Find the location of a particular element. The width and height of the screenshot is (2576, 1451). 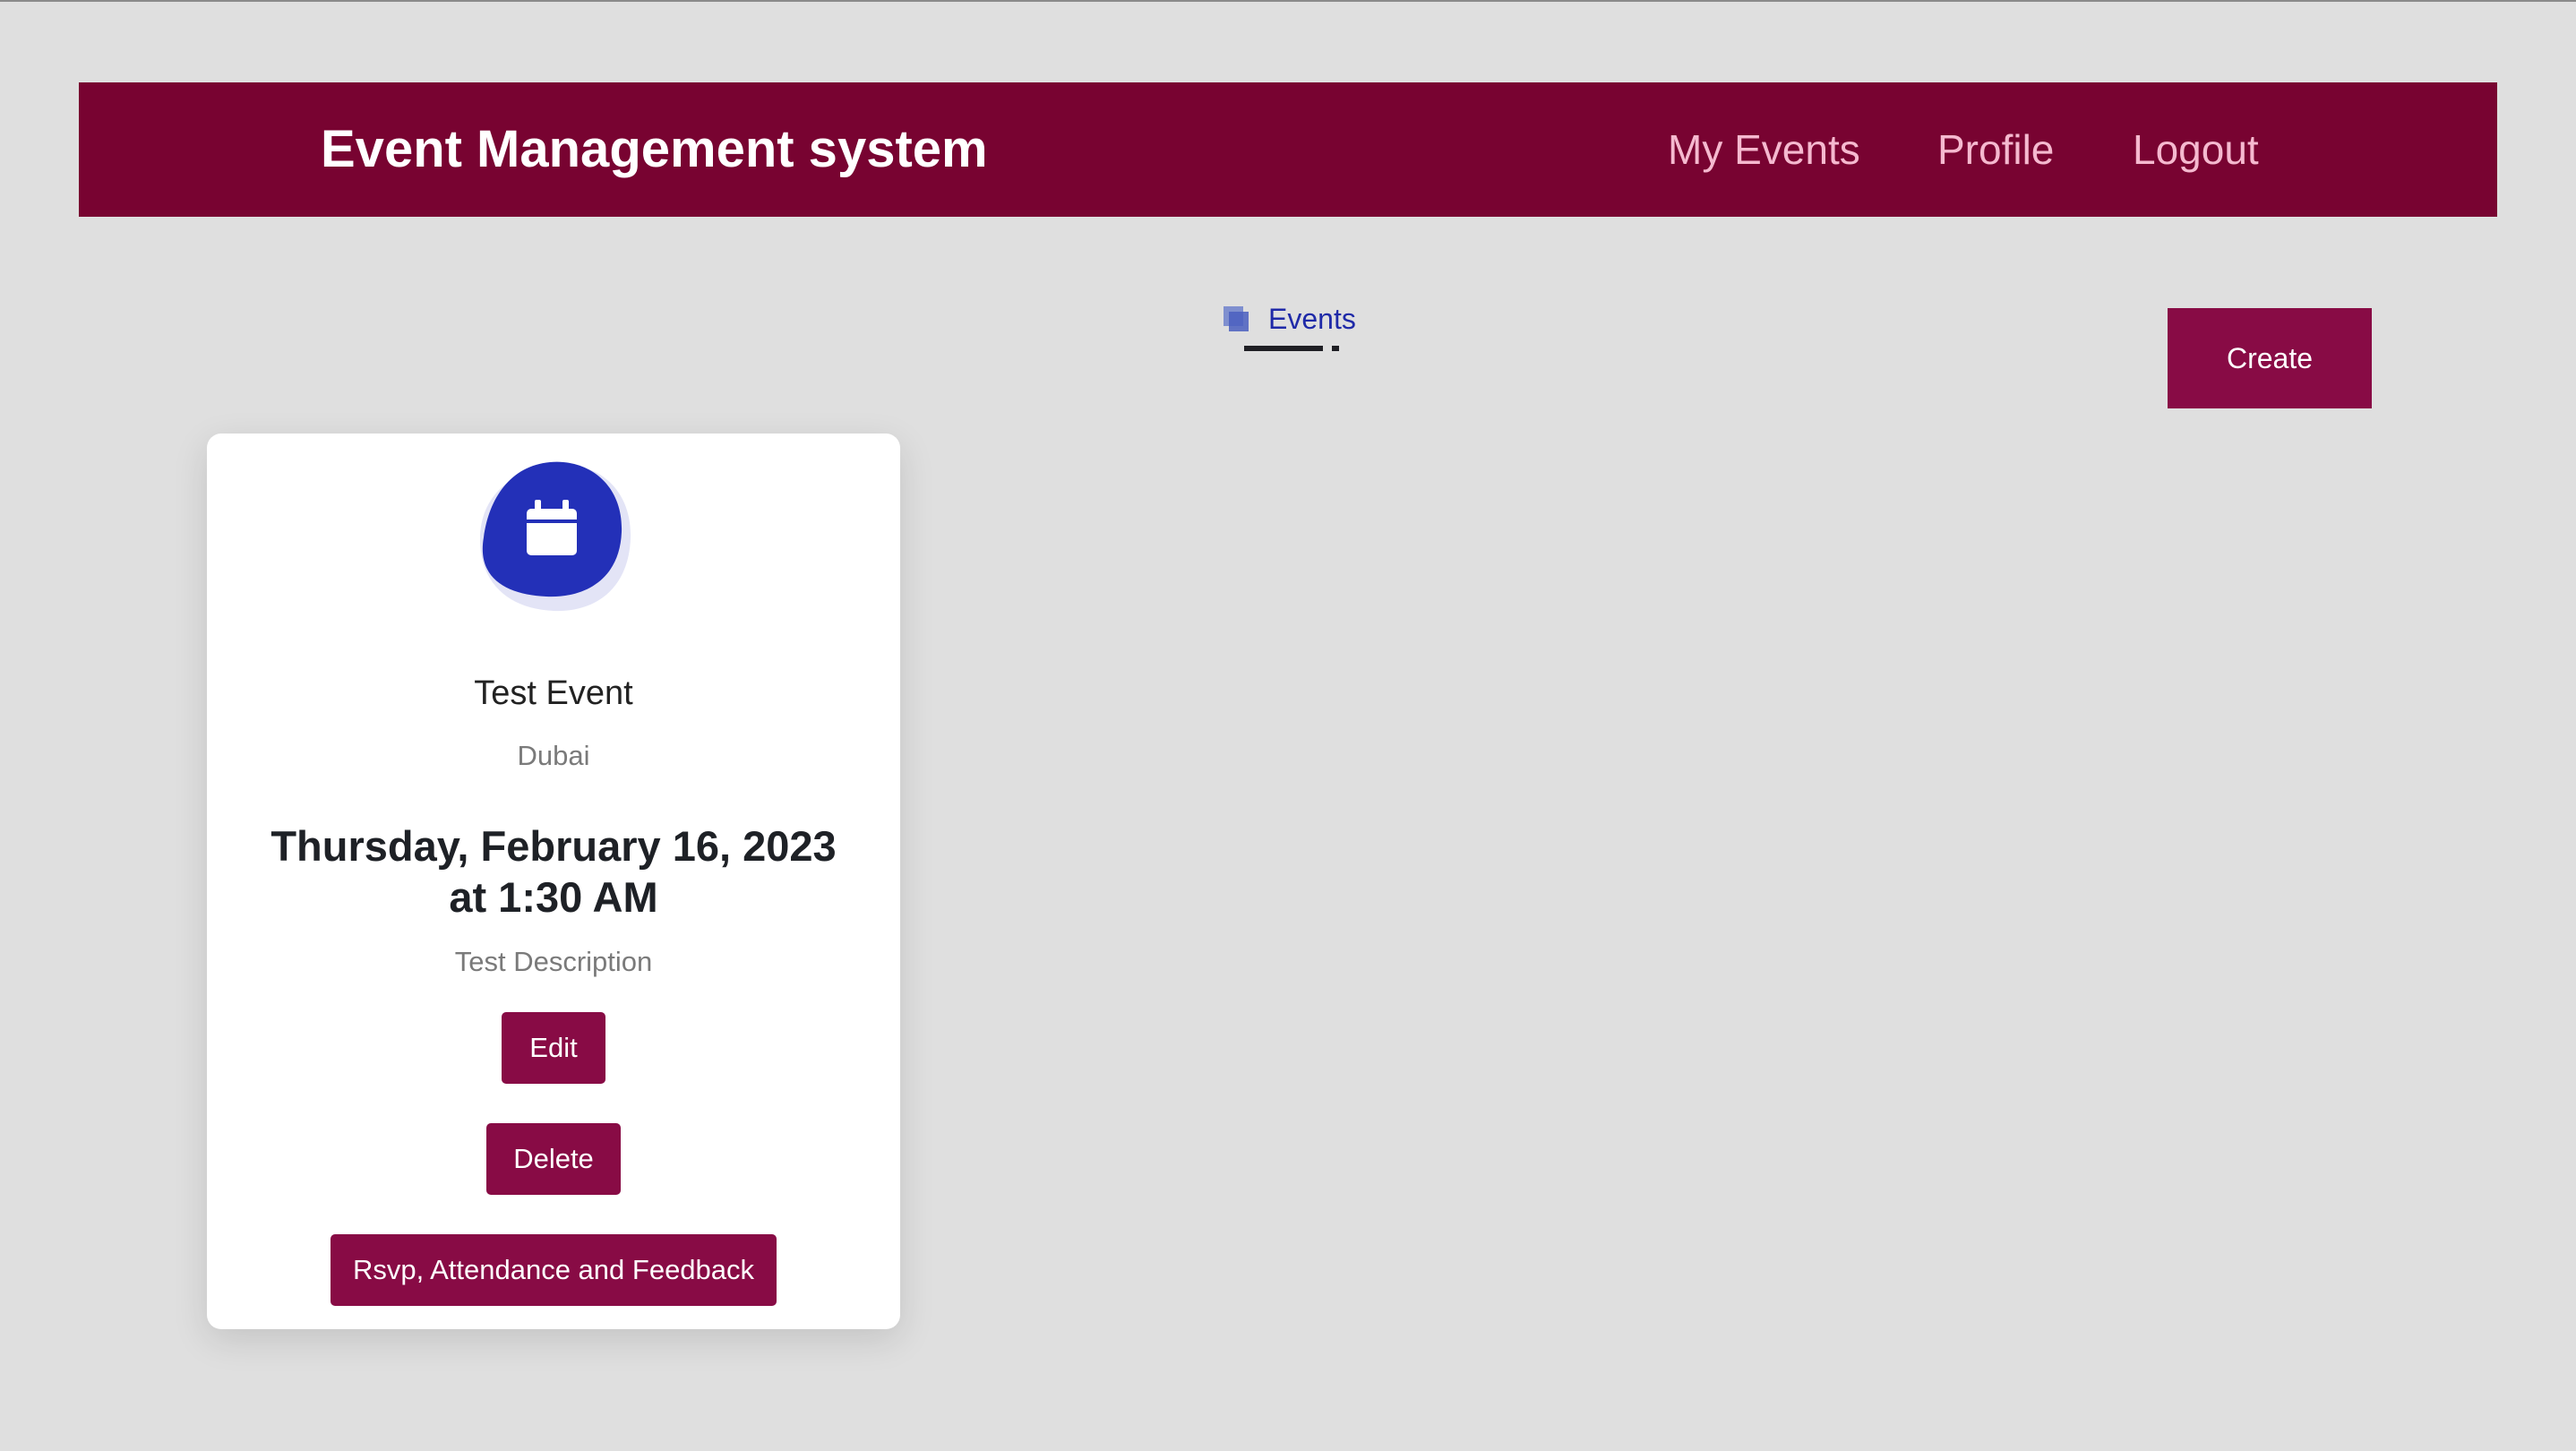

edit-button: Edit is located at coordinates (553, 1048).